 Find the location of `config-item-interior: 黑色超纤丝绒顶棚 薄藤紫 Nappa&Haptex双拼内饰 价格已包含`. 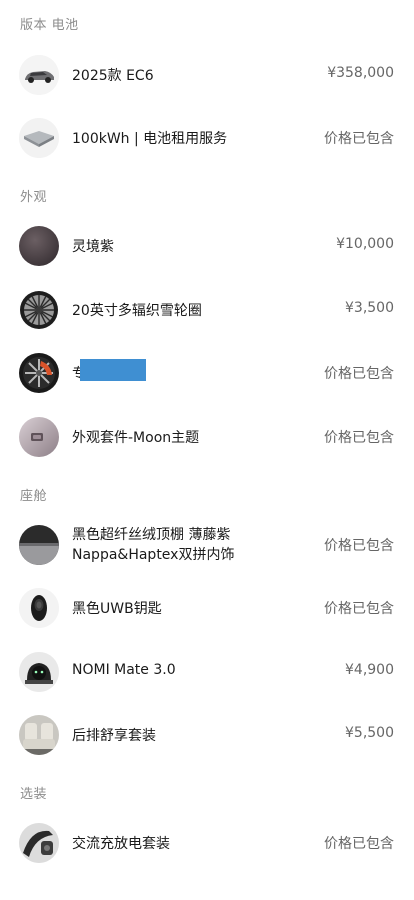

config-item-interior: 黑色超纤丝绒顶棚 薄藤紫 Nappa&Haptex双拼内饰 价格已包含 is located at coordinates (207, 545).